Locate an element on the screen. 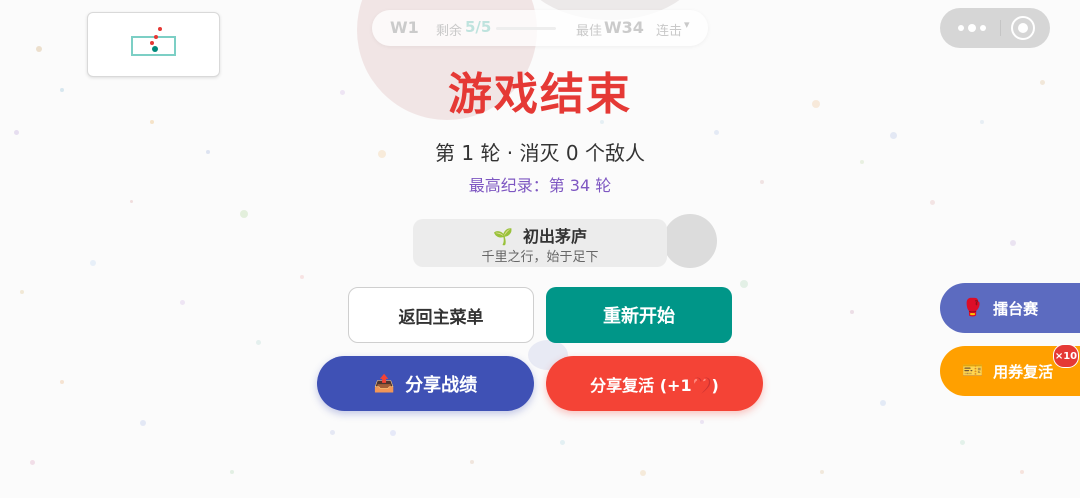  game-over-title: 游戏结束 is located at coordinates (540, 94).